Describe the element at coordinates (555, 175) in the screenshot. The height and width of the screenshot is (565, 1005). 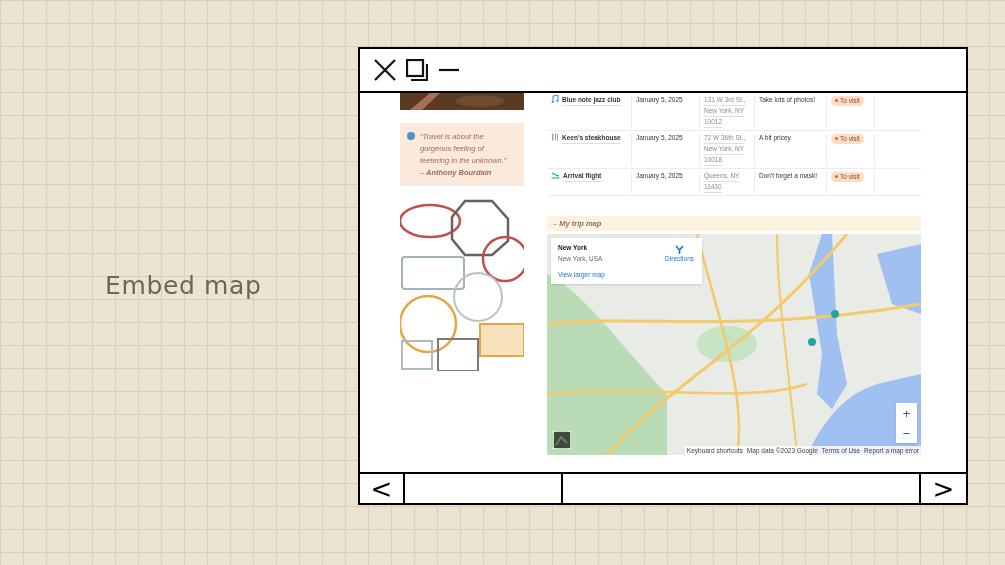
I see `plane-landing-icon` at that location.